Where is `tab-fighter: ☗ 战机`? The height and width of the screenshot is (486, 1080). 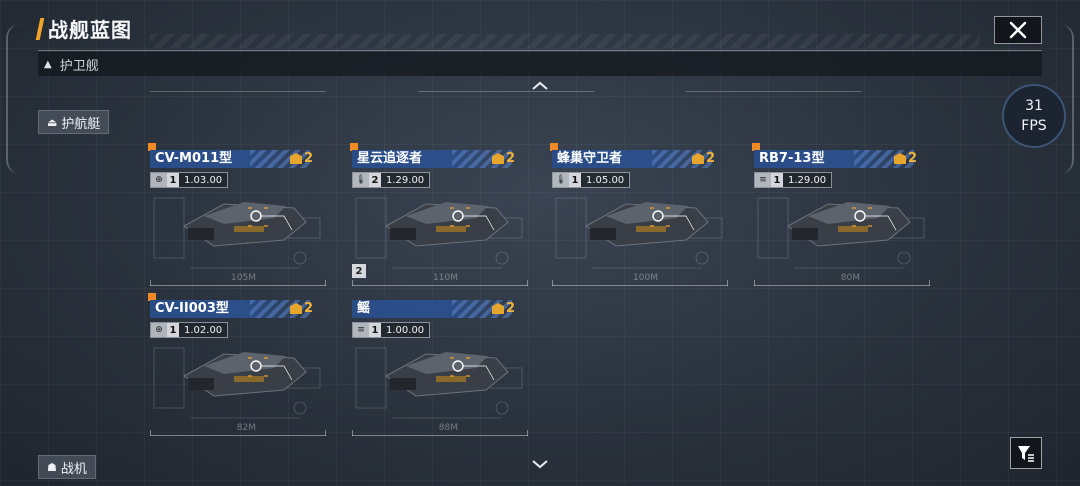
tab-fighter: ☗ 战机 is located at coordinates (67, 467).